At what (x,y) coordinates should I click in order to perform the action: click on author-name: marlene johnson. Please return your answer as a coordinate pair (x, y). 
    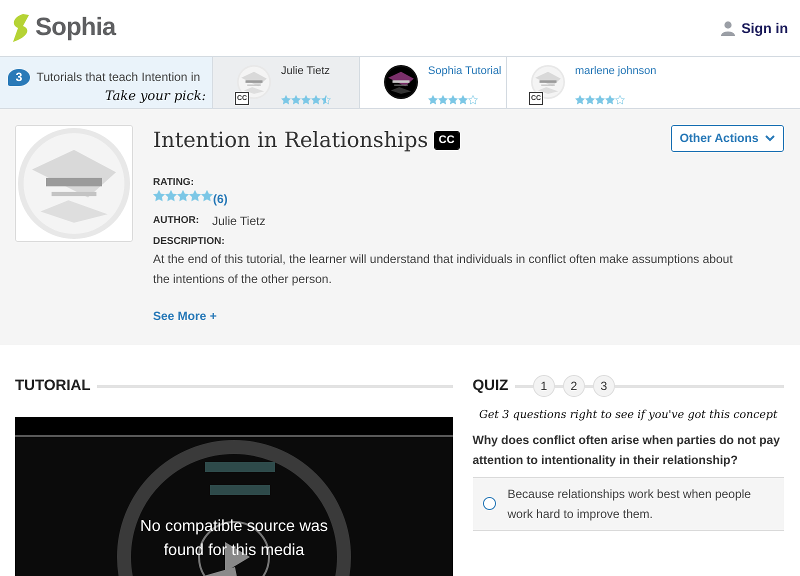
    Looking at the image, I should click on (615, 71).